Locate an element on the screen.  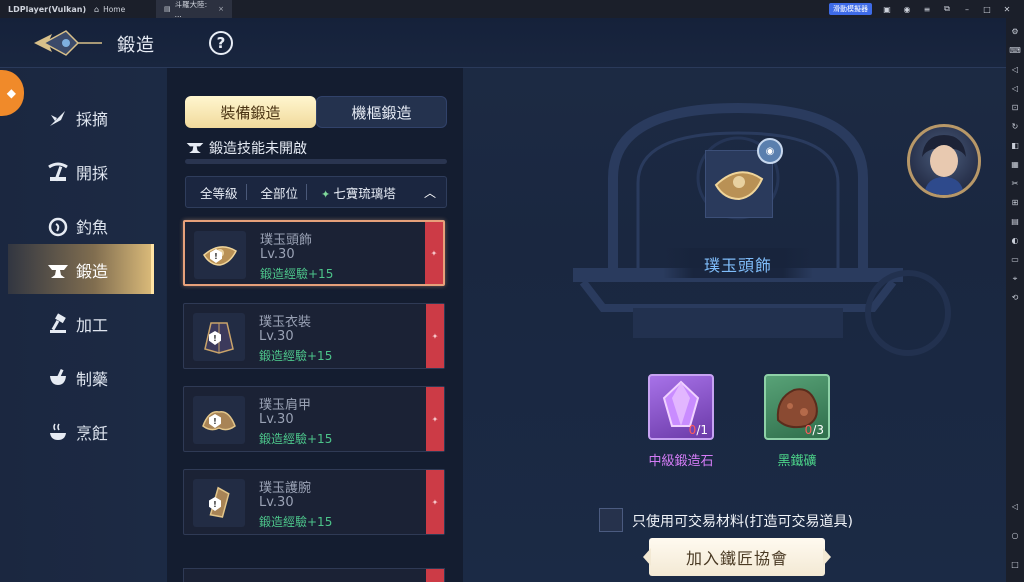
cooking-icon is located at coordinates (58, 432).